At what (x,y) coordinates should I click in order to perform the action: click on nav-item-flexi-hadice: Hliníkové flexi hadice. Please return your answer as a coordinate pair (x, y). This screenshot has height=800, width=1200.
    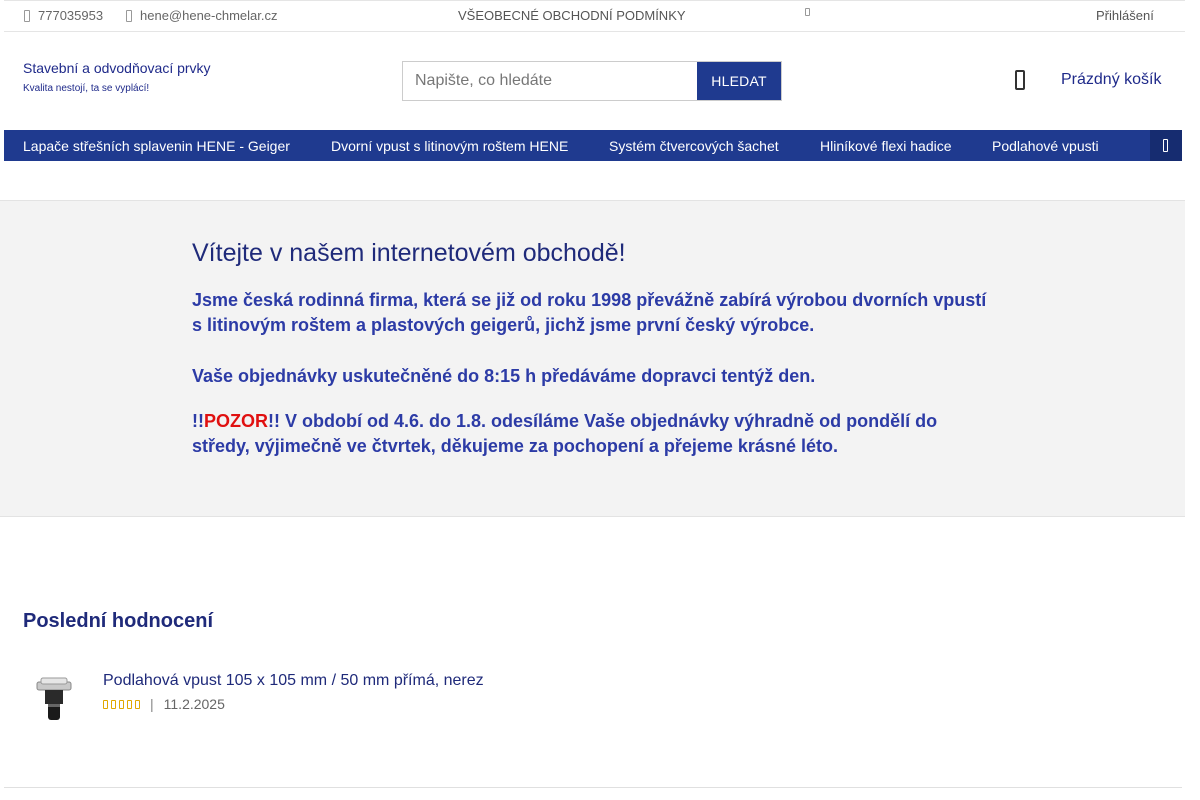
    Looking at the image, I should click on (886, 146).